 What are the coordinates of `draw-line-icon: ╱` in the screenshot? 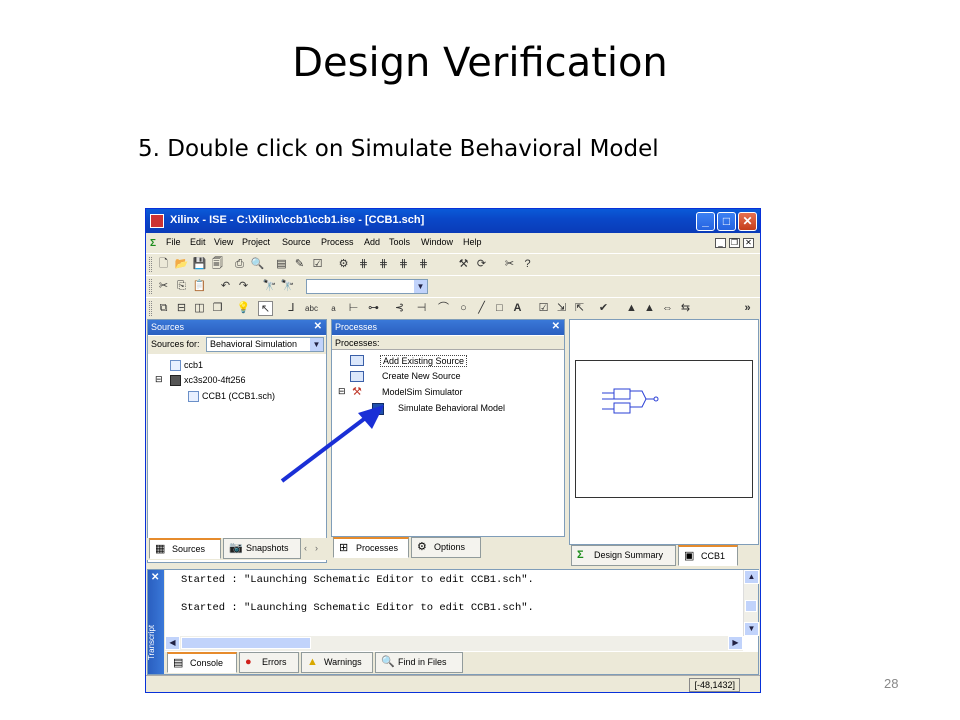 It's located at (481, 308).